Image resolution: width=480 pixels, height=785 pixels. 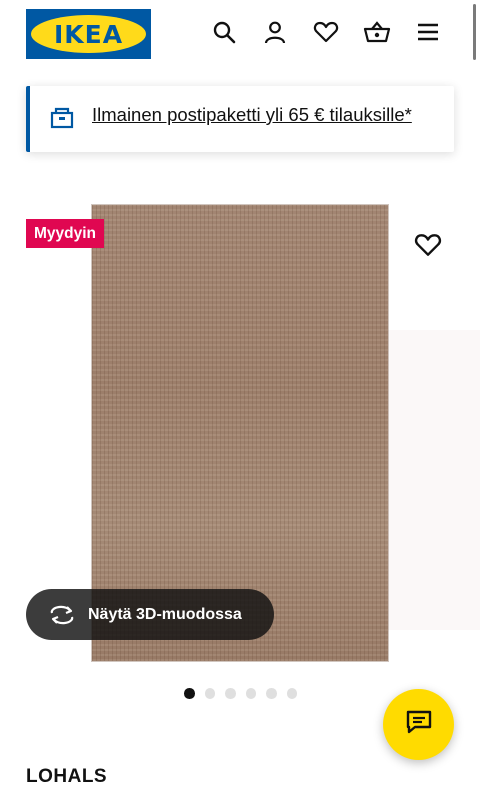 I want to click on view-3d-label: Näytä 3D-muodossa, so click(x=165, y=614).